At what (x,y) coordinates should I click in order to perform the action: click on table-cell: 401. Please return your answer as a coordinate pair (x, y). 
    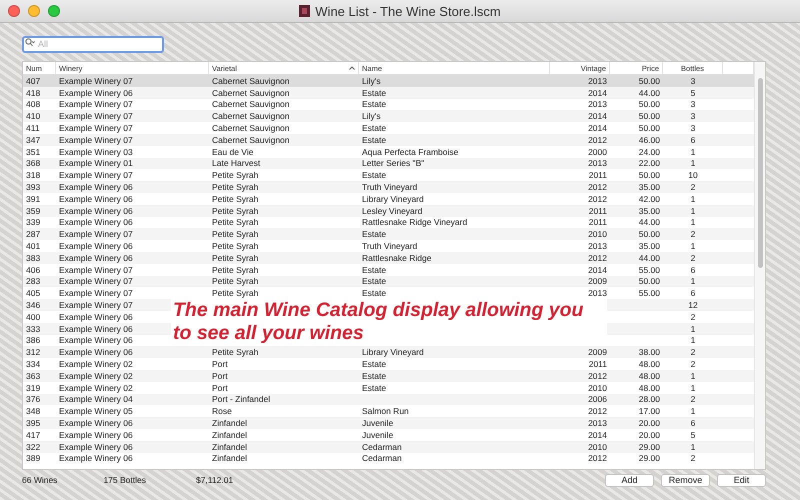
    Looking at the image, I should click on (33, 246).